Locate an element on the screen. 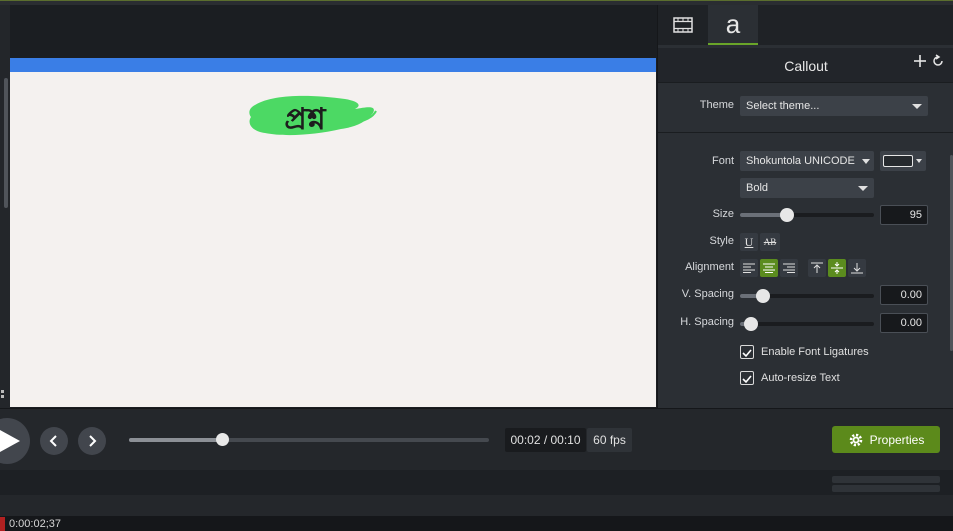 This screenshot has height=531, width=953. film-icon is located at coordinates (683, 25).